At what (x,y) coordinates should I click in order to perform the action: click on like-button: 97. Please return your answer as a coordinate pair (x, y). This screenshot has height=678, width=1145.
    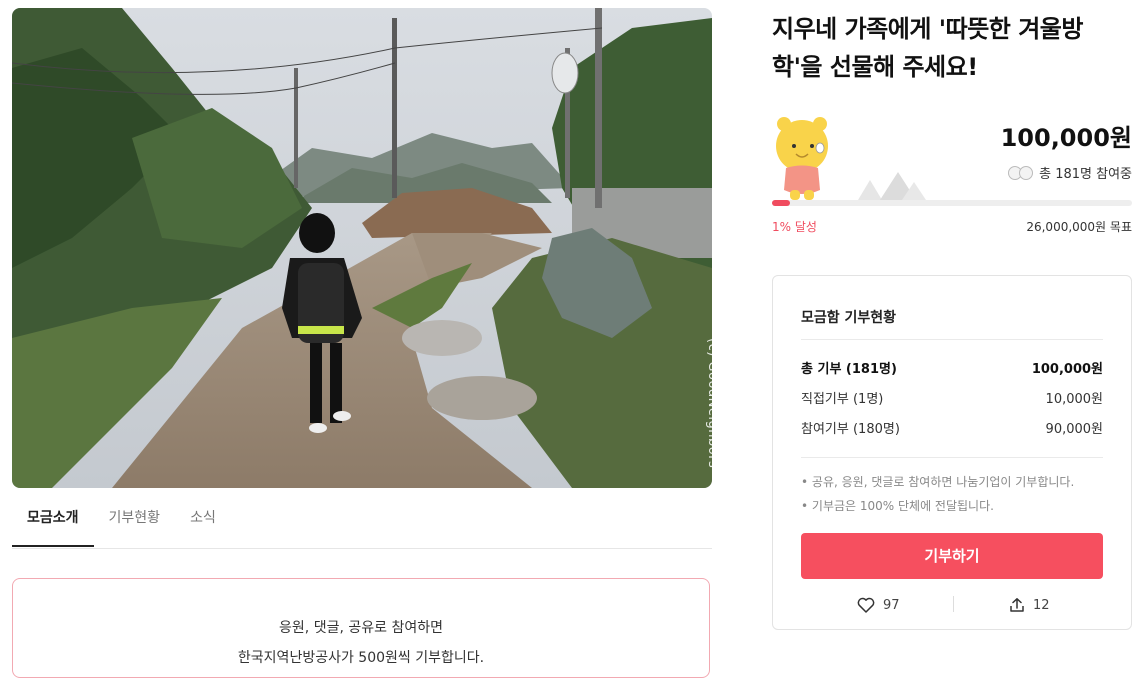
    Looking at the image, I should click on (878, 605).